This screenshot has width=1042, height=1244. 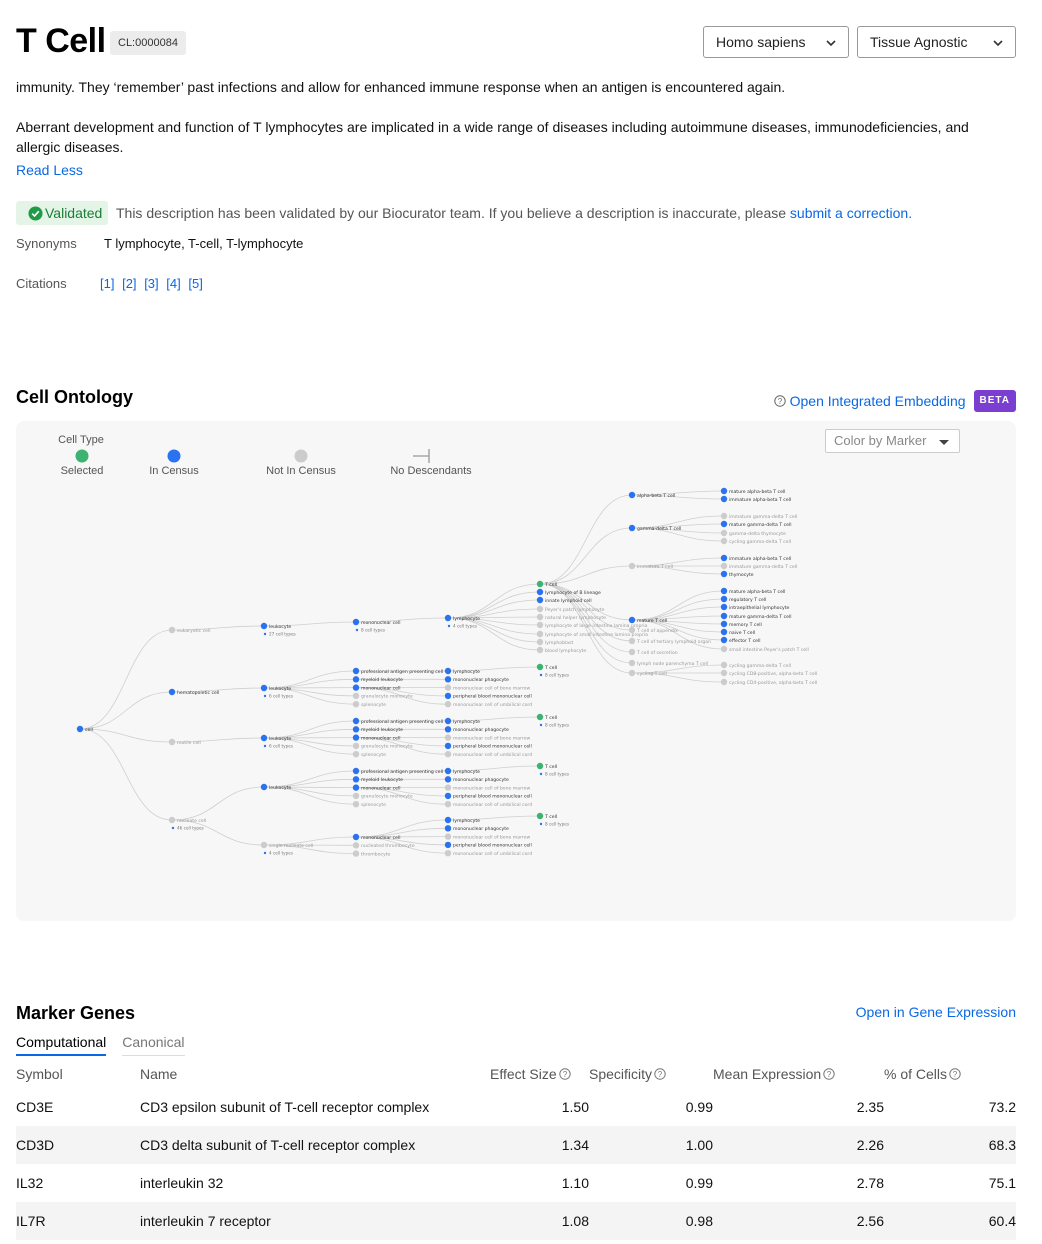 What do you see at coordinates (315, 1074) in the screenshot?
I see `column-header-name: Name` at bounding box center [315, 1074].